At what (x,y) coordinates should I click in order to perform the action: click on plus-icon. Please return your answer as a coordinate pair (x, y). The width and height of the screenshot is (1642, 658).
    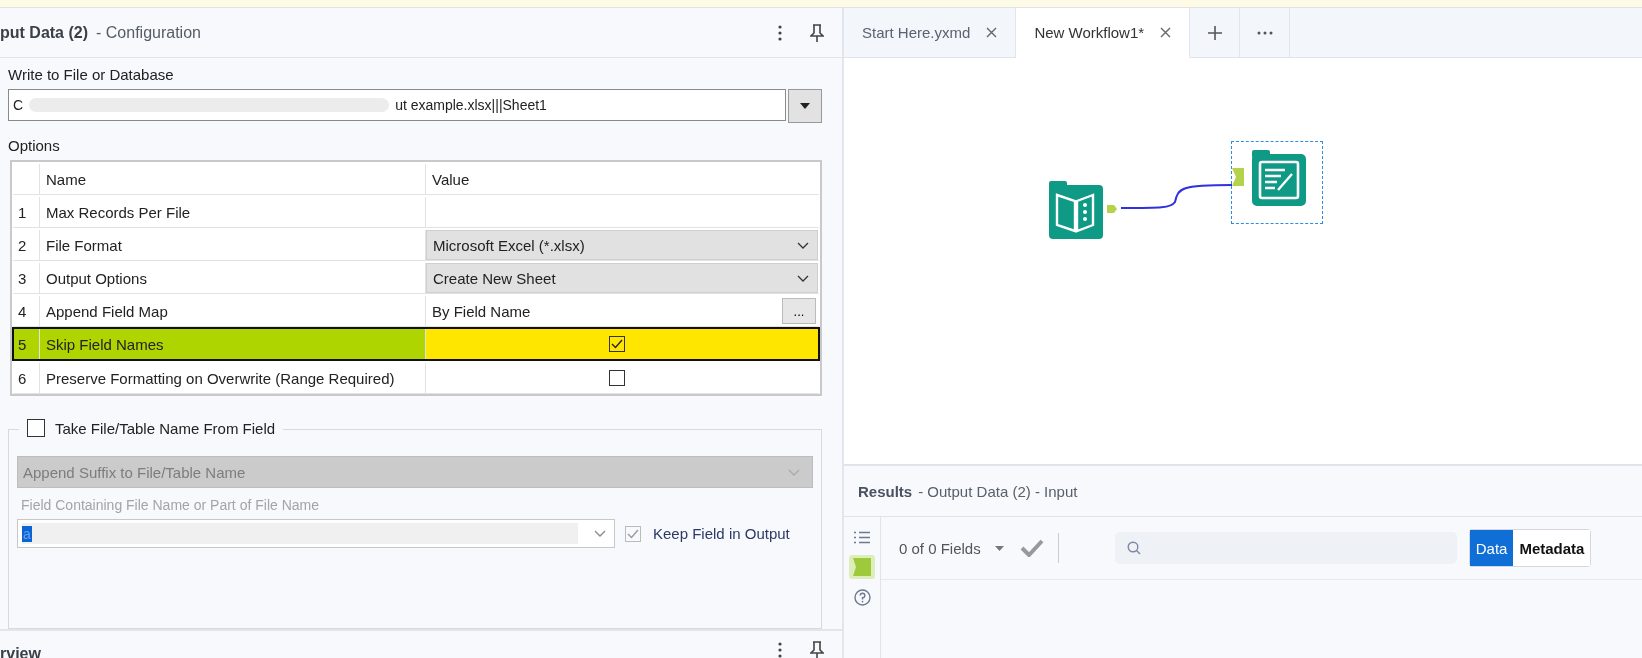
    Looking at the image, I should click on (1214, 32).